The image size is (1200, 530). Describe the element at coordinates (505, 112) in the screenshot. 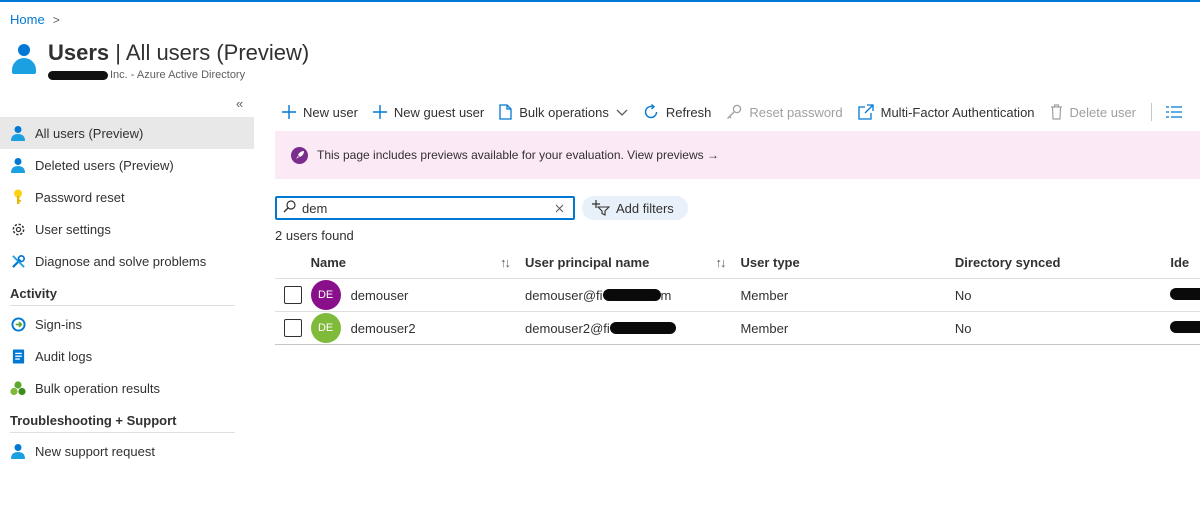

I see `document-icon` at that location.